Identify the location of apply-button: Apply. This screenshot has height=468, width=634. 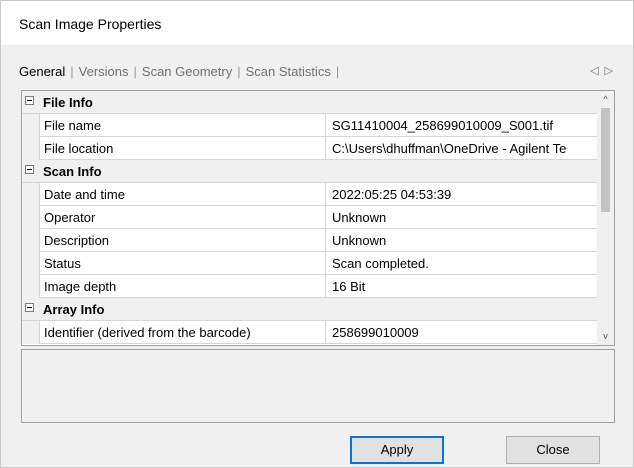
(397, 450).